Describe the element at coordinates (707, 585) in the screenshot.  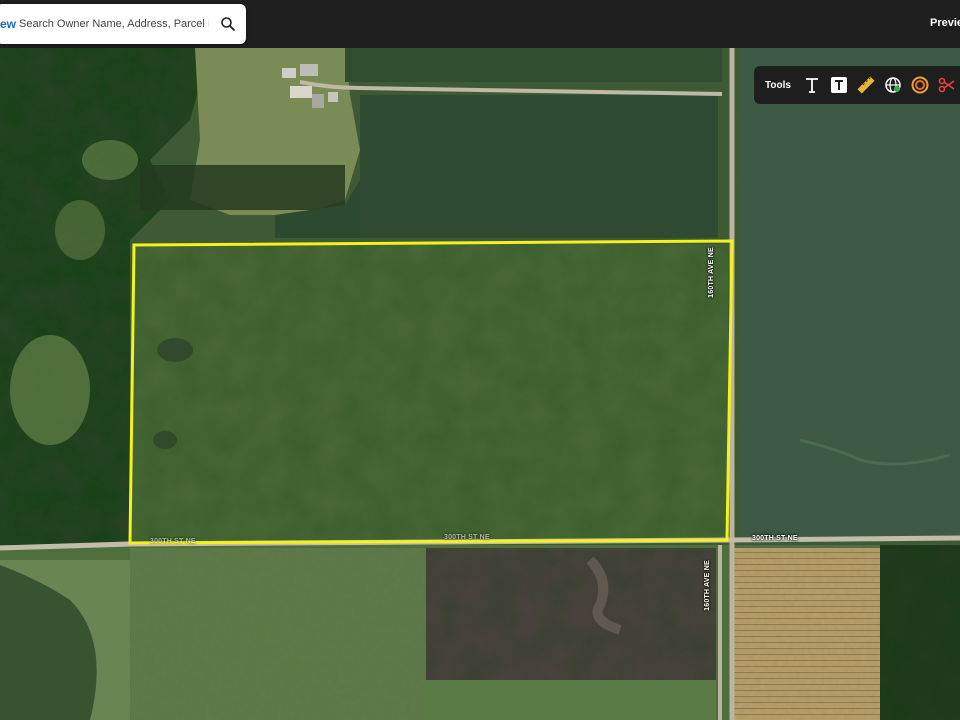
I see `road-label-160th-lower: 160TH AVE NE` at that location.